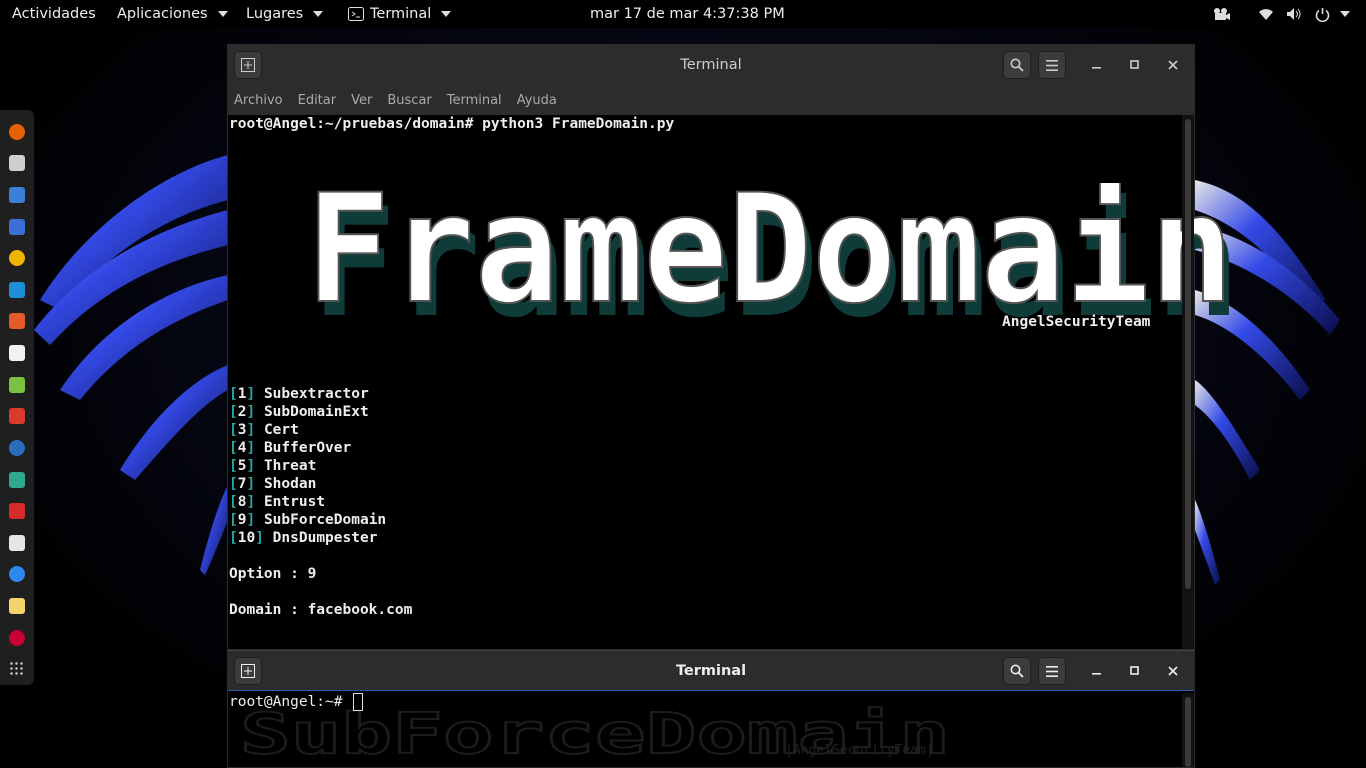 This screenshot has width=1366, height=768. I want to click on wifi-indicator, so click(1266, 14).